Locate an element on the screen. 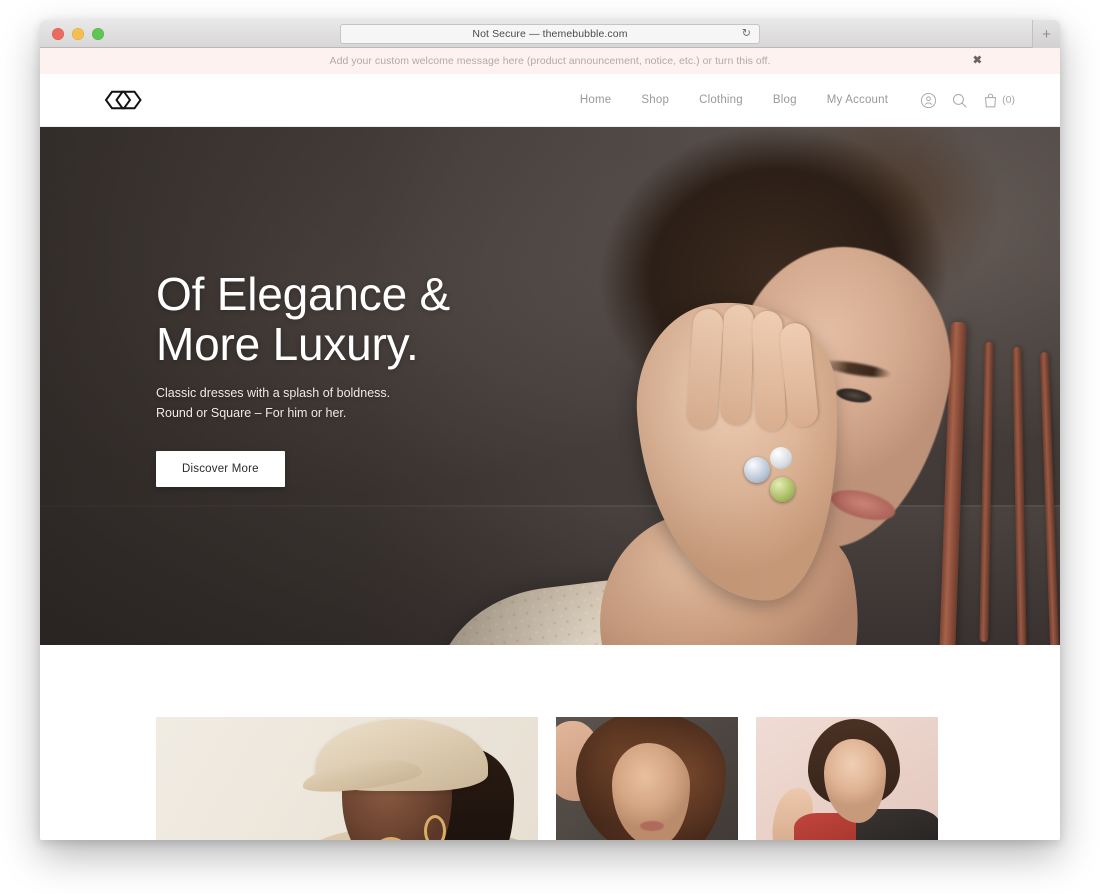  new-tab-button: + is located at coordinates (1046, 34).